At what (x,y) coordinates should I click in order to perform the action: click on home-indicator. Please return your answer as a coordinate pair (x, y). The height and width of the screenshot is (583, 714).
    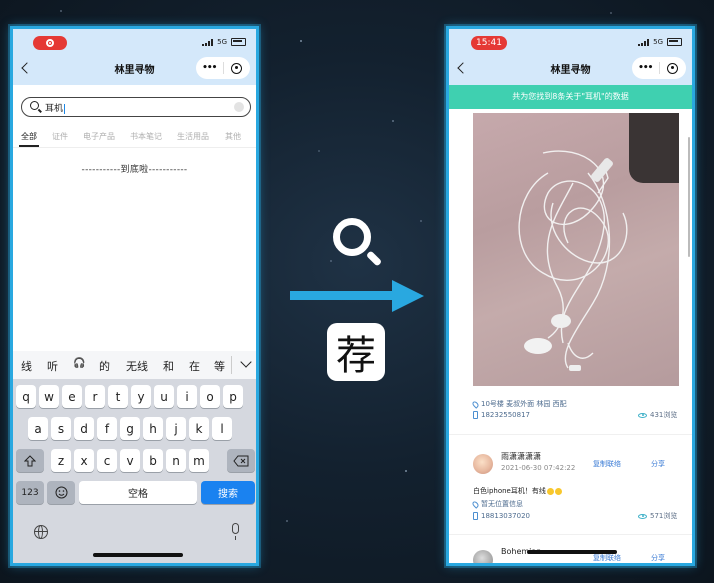
    Looking at the image, I should click on (138, 555).